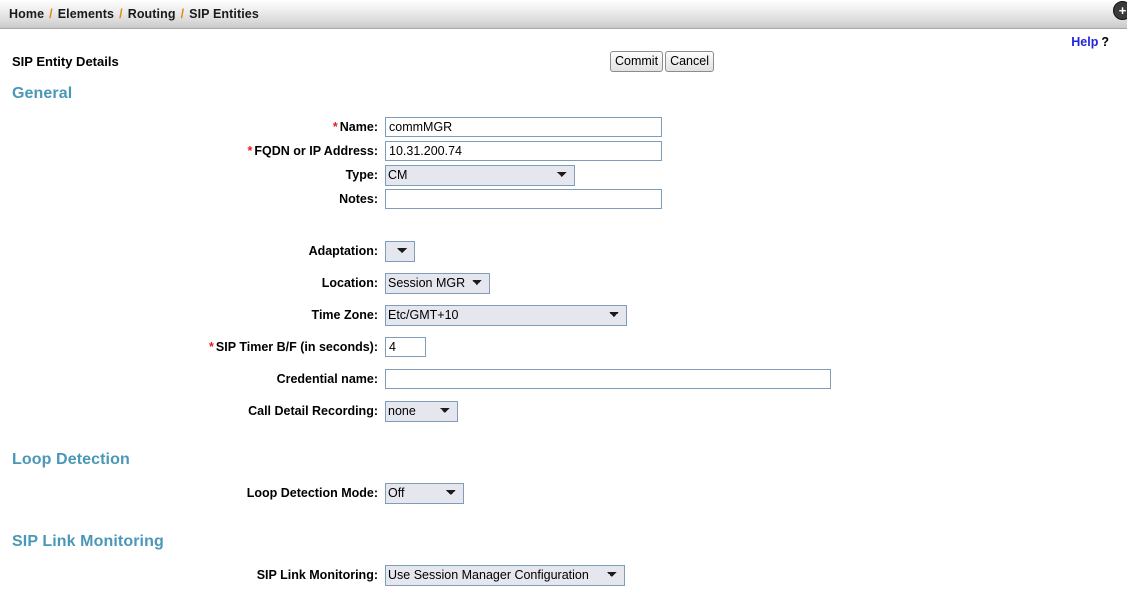 This screenshot has width=1127, height=589. Describe the element at coordinates (293, 347) in the screenshot. I see `label-sip-timer: * SIP Timer B/F (in seconds):` at that location.